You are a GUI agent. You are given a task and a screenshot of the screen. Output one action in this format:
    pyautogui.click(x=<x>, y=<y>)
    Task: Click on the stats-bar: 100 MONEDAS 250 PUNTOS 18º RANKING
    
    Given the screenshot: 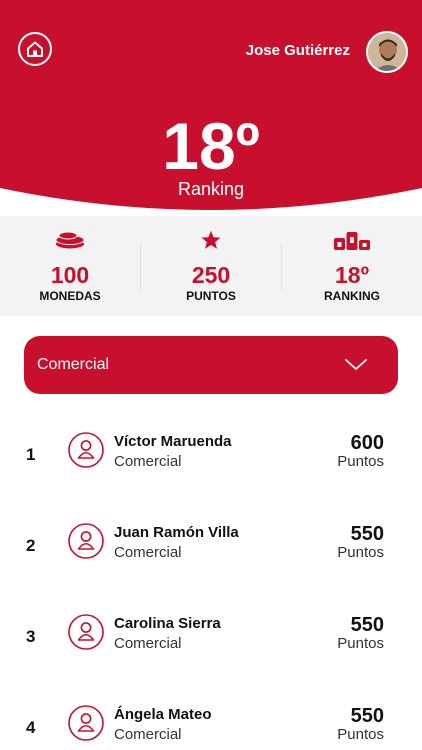 What is the action you would take?
    pyautogui.click(x=211, y=266)
    